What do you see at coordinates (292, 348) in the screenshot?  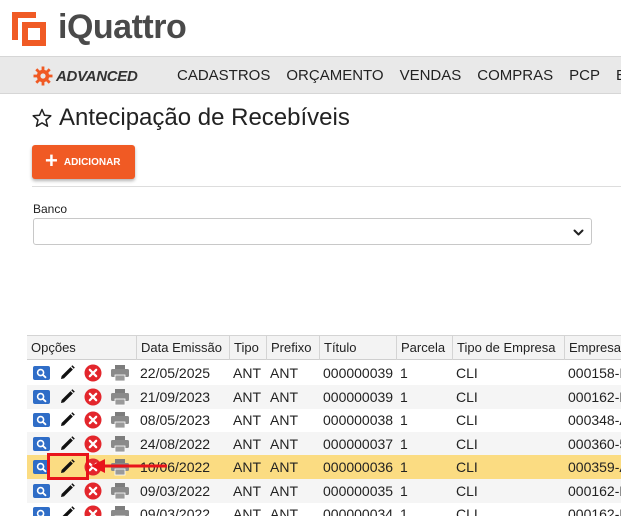 I see `column-header-prefixo: Prefixo` at bounding box center [292, 348].